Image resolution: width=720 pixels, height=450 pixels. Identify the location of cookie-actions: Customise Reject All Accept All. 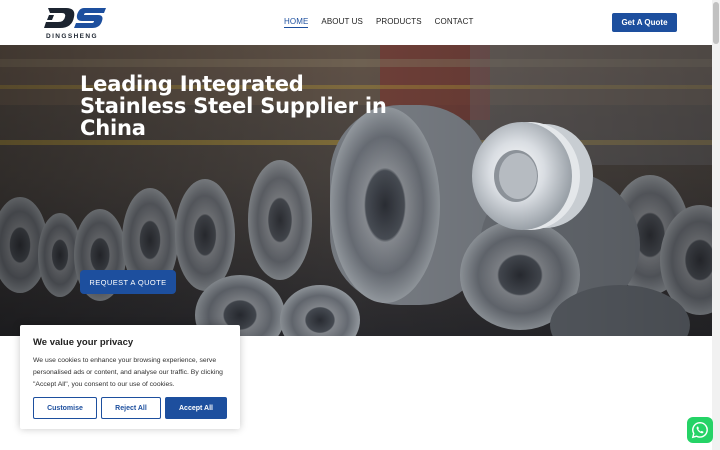
(130, 408).